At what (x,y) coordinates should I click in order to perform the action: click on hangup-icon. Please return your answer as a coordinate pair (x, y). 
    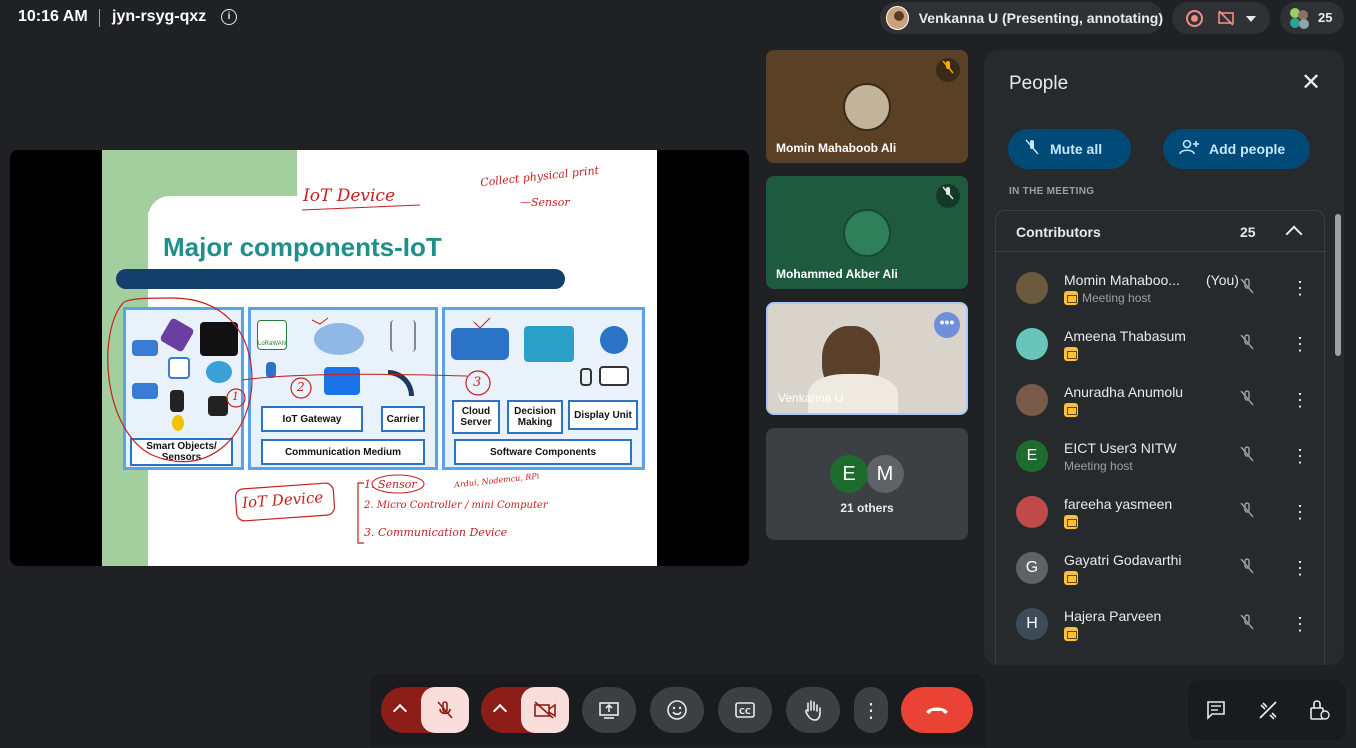
    Looking at the image, I should click on (937, 710).